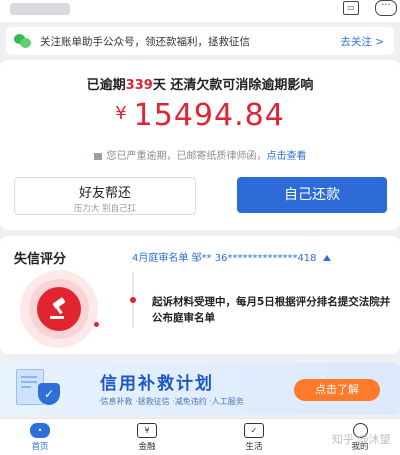  What do you see at coordinates (362, 41) in the screenshot?
I see `follow-link: 去关注 >` at bounding box center [362, 41].